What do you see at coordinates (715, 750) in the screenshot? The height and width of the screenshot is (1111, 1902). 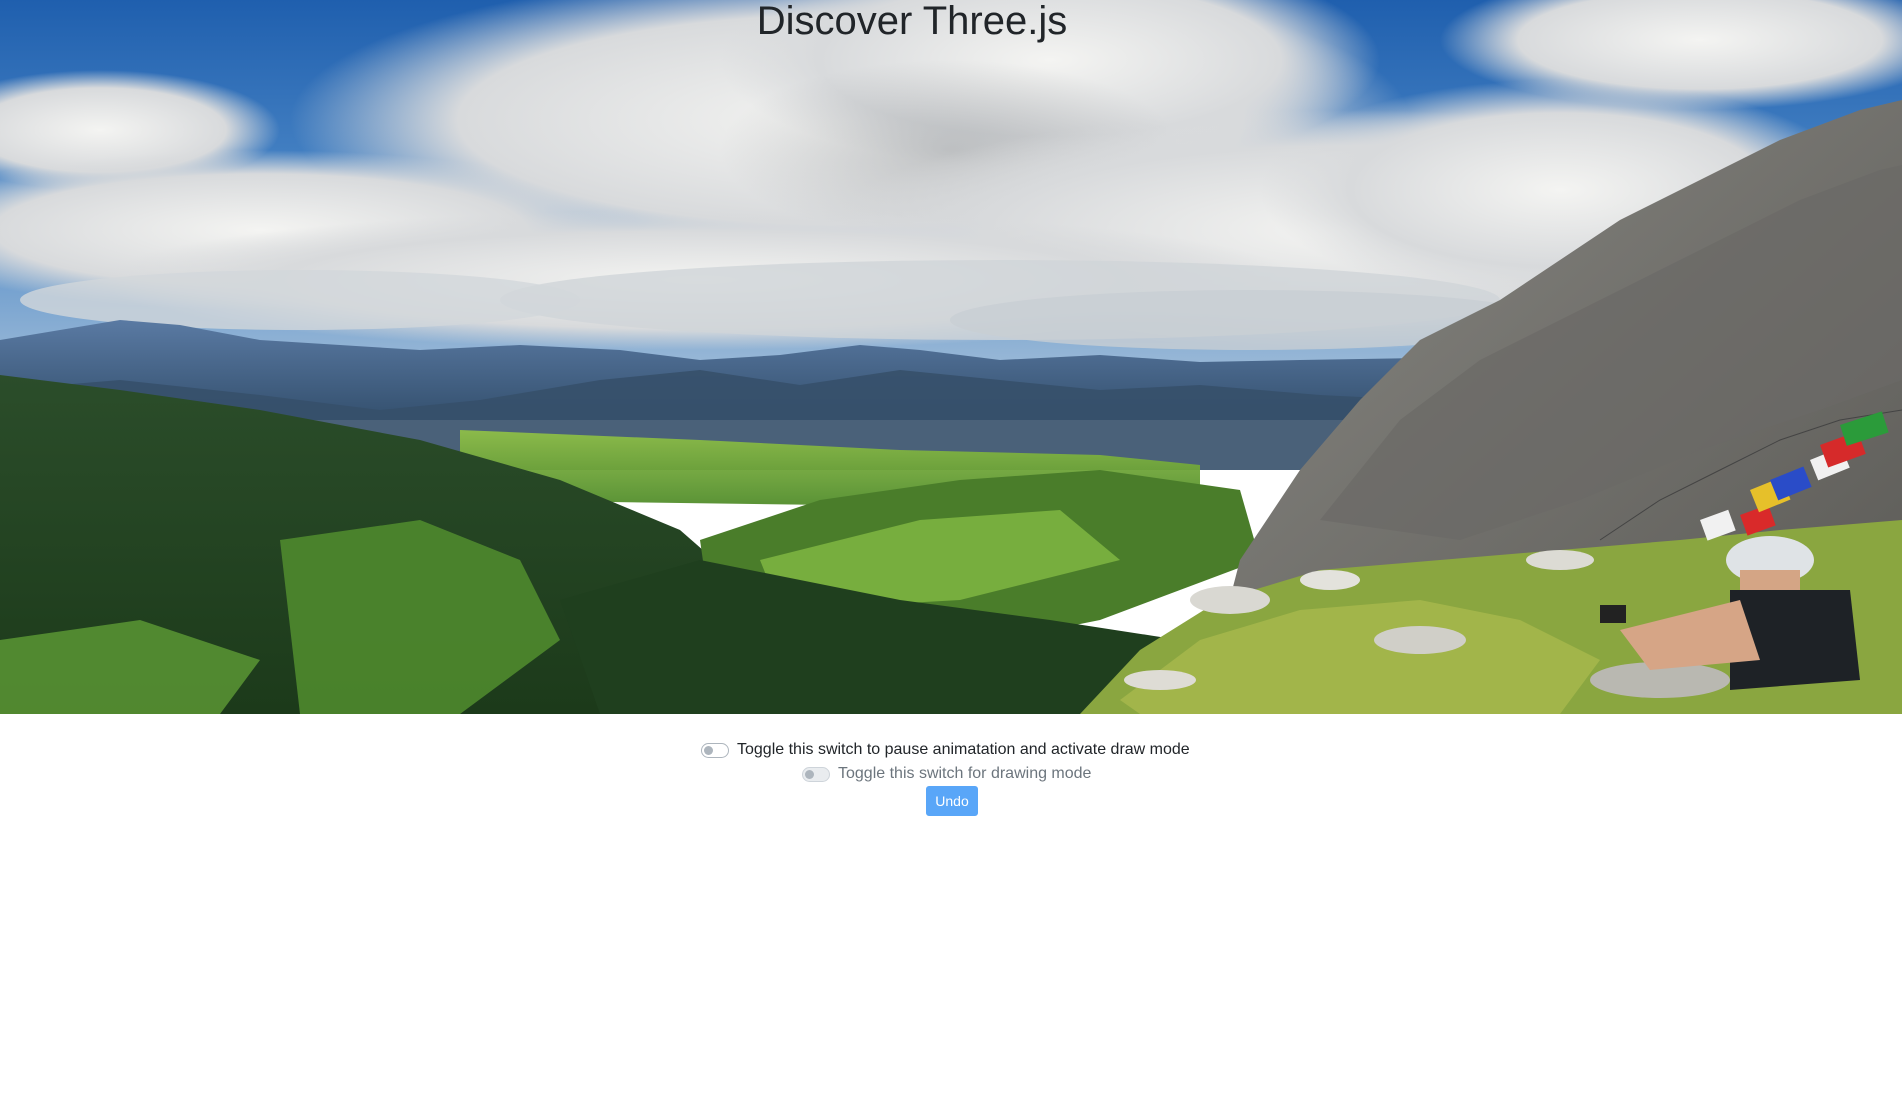 I see `animation-toggle-switch` at bounding box center [715, 750].